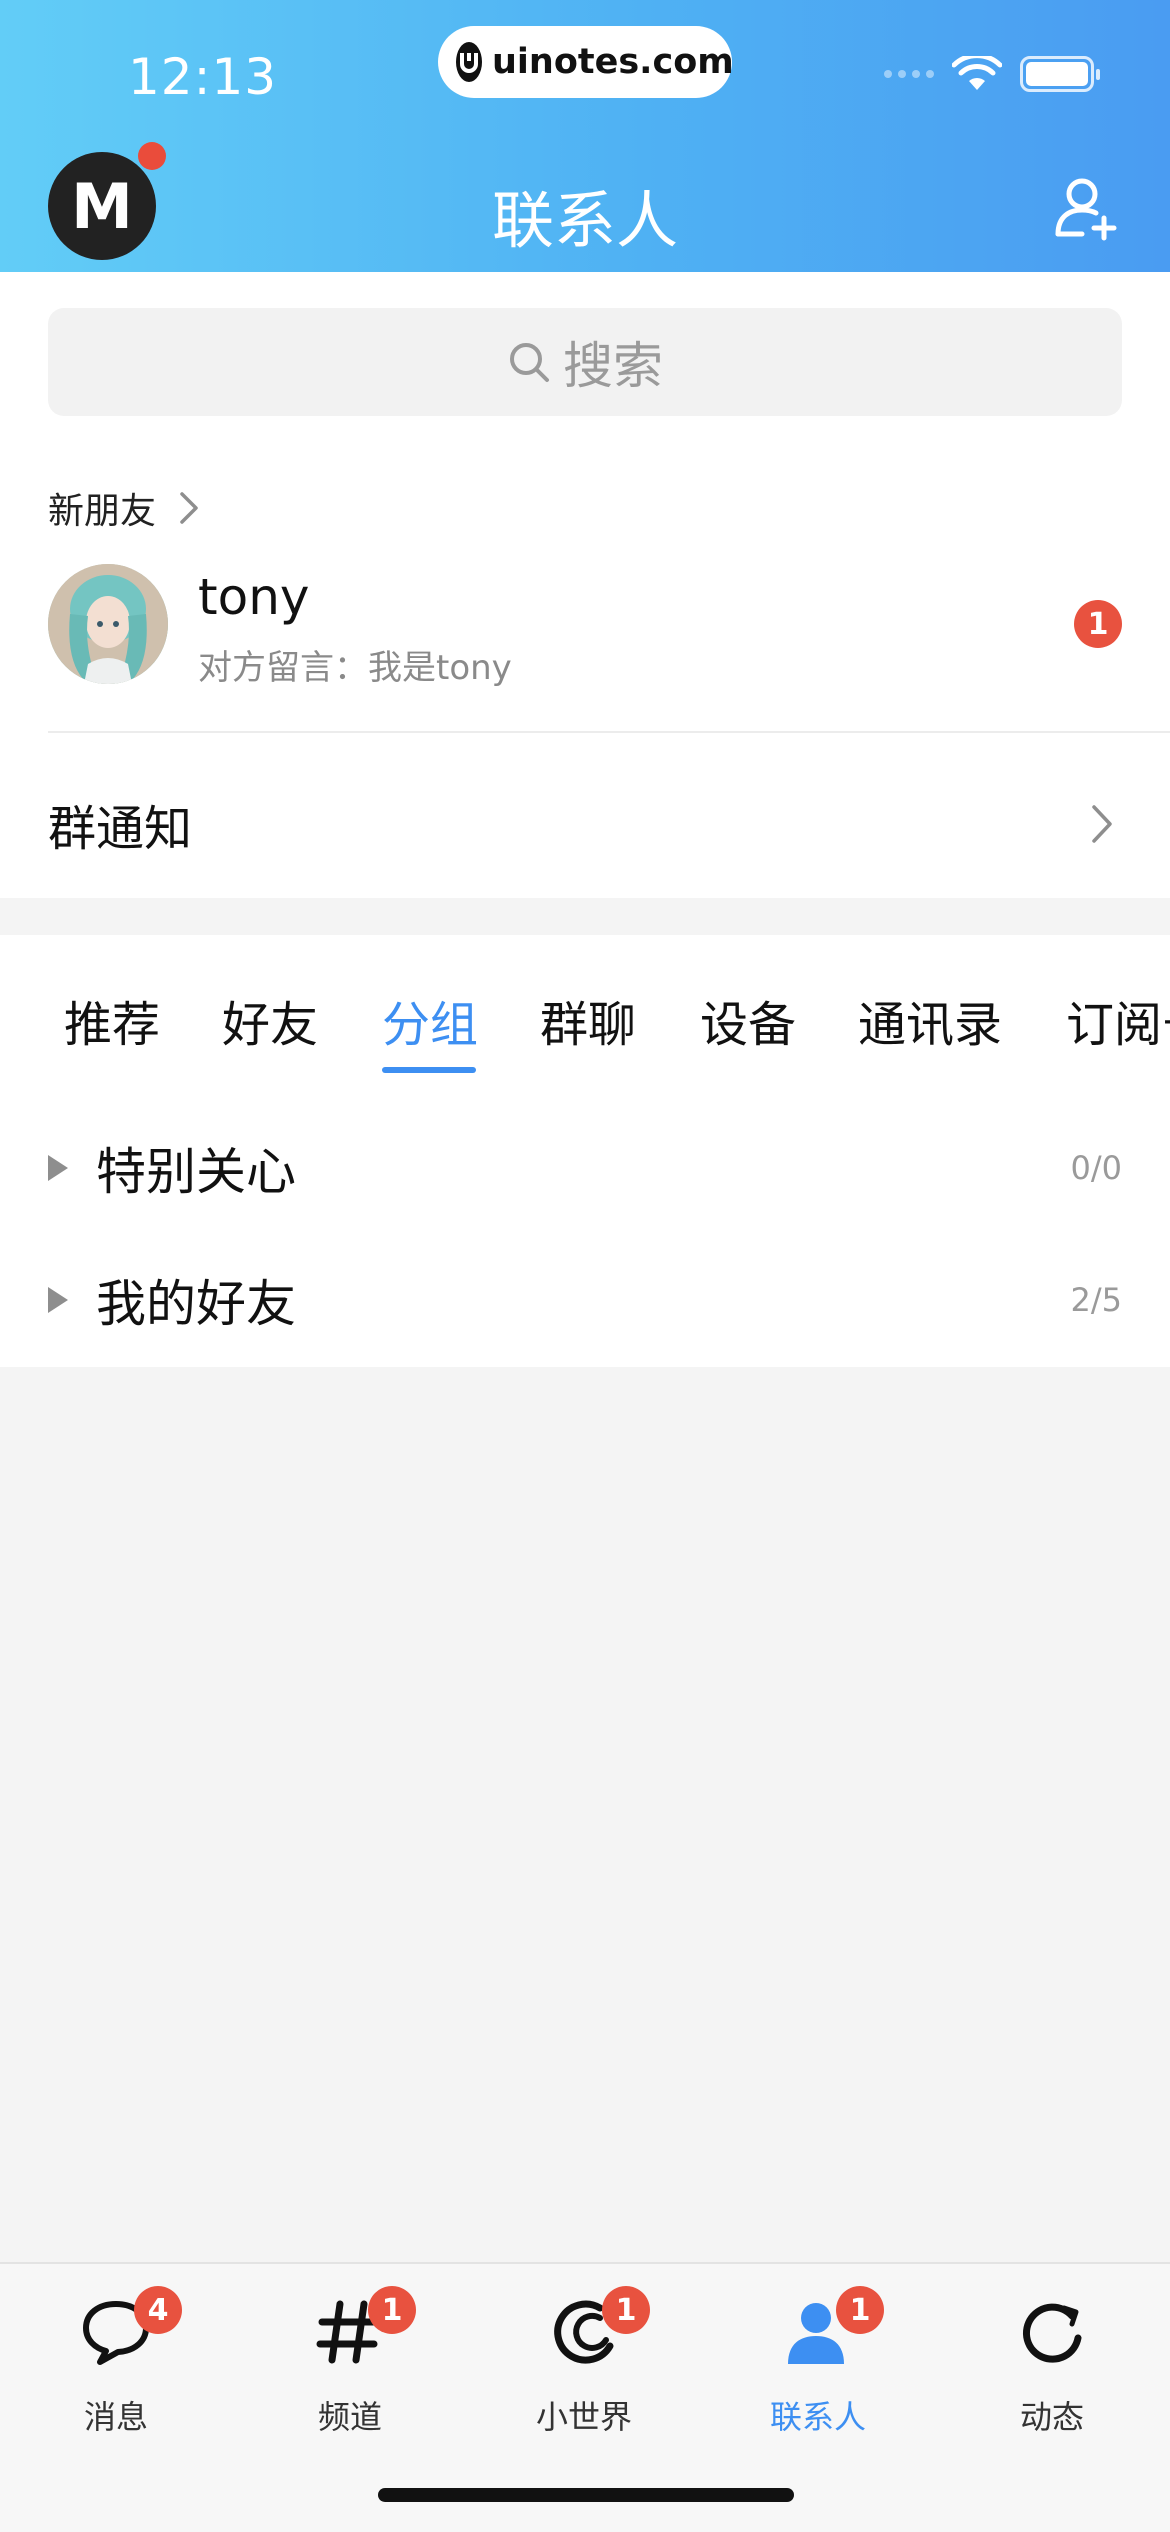  Describe the element at coordinates (115, 2417) in the screenshot. I see `nav-label: 消息` at that location.